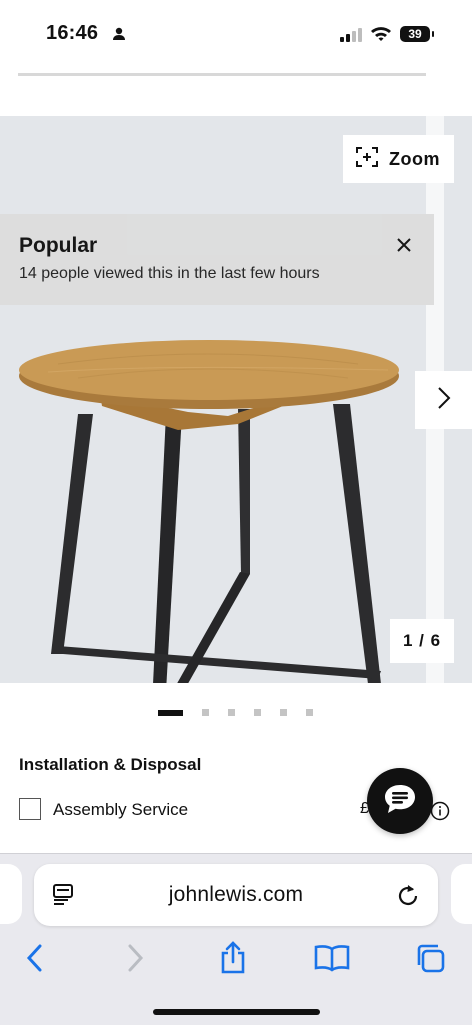 Image resolution: width=472 pixels, height=1025 pixels. I want to click on browser-toolbar, so click(236, 959).